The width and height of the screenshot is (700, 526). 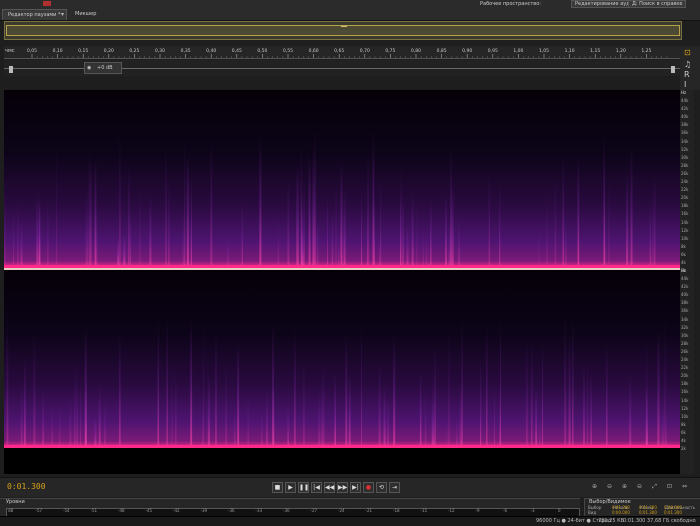 What do you see at coordinates (594, 487) in the screenshot?
I see `zoom-in-amplitude-icon: ⊕` at bounding box center [594, 487].